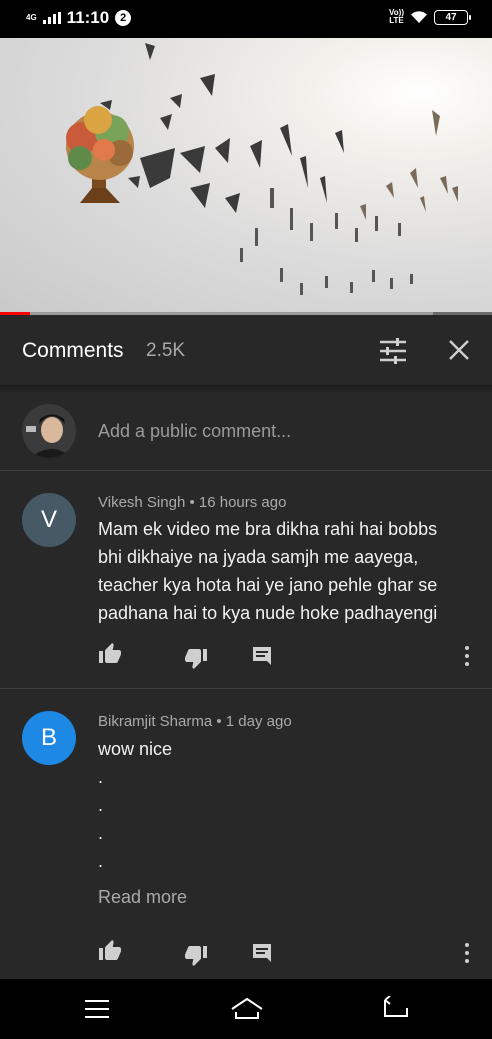  What do you see at coordinates (51, 18) in the screenshot?
I see `signal-icon` at bounding box center [51, 18].